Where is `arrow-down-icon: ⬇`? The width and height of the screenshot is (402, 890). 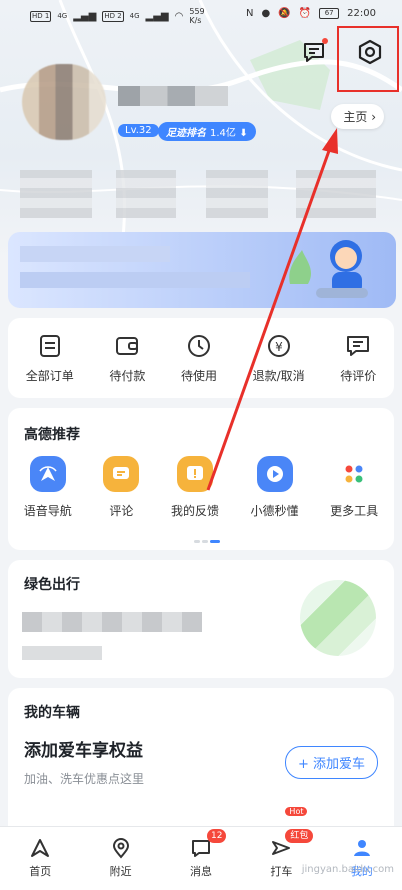
arrow-down-icon: ⬇ is located at coordinates (243, 133).